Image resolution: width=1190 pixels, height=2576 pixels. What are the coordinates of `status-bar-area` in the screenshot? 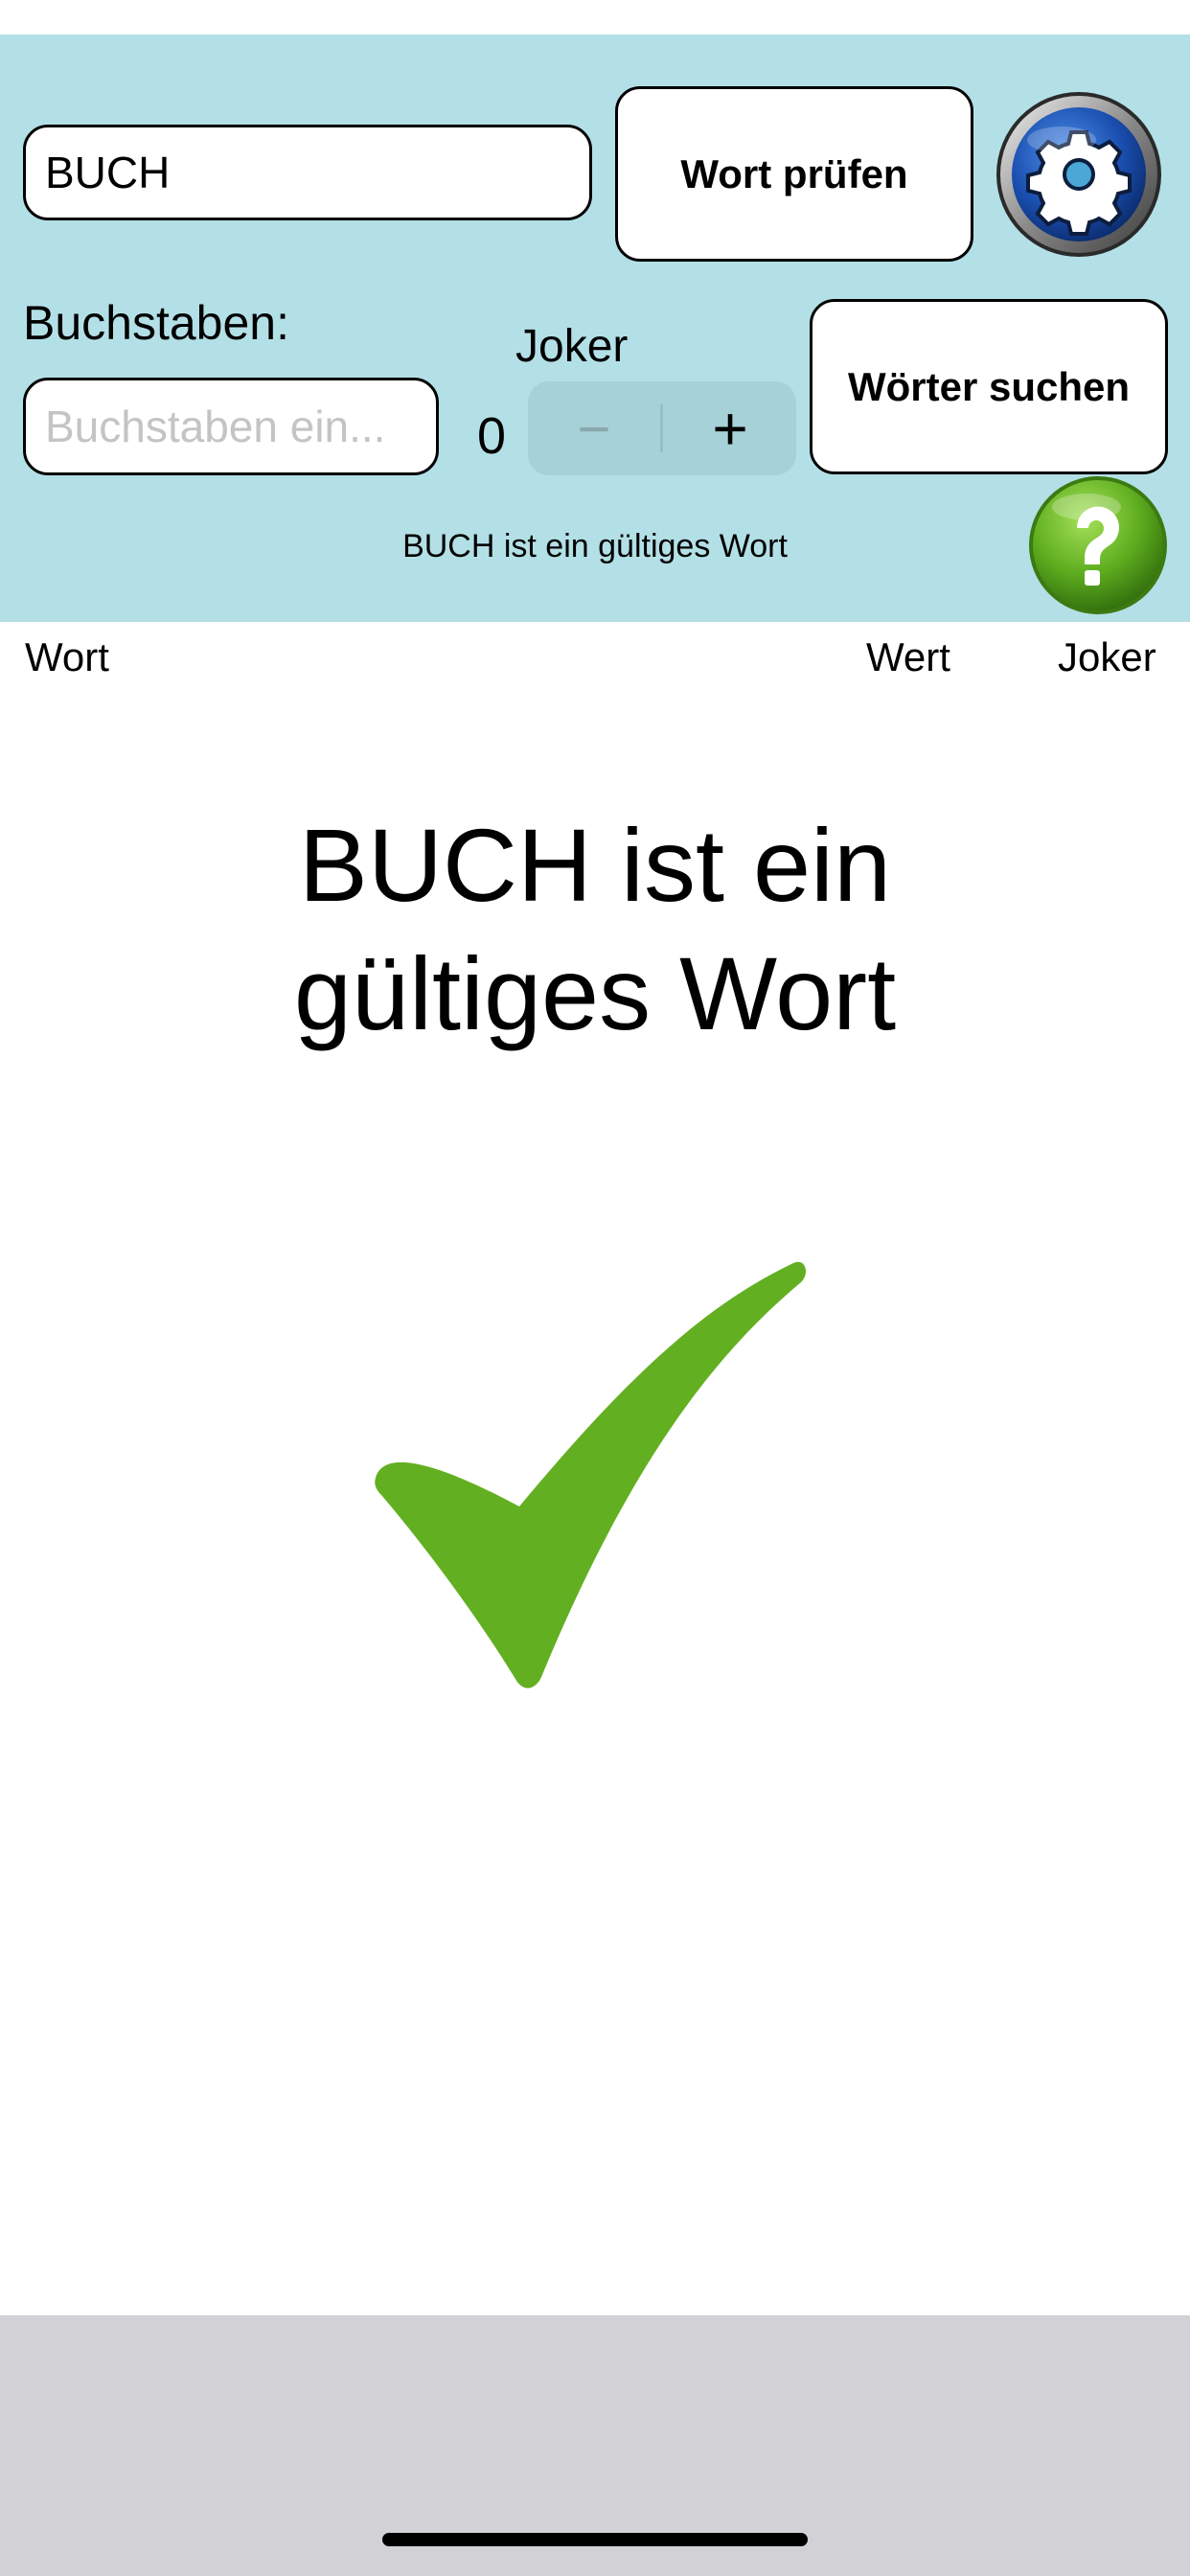 It's located at (595, 17).